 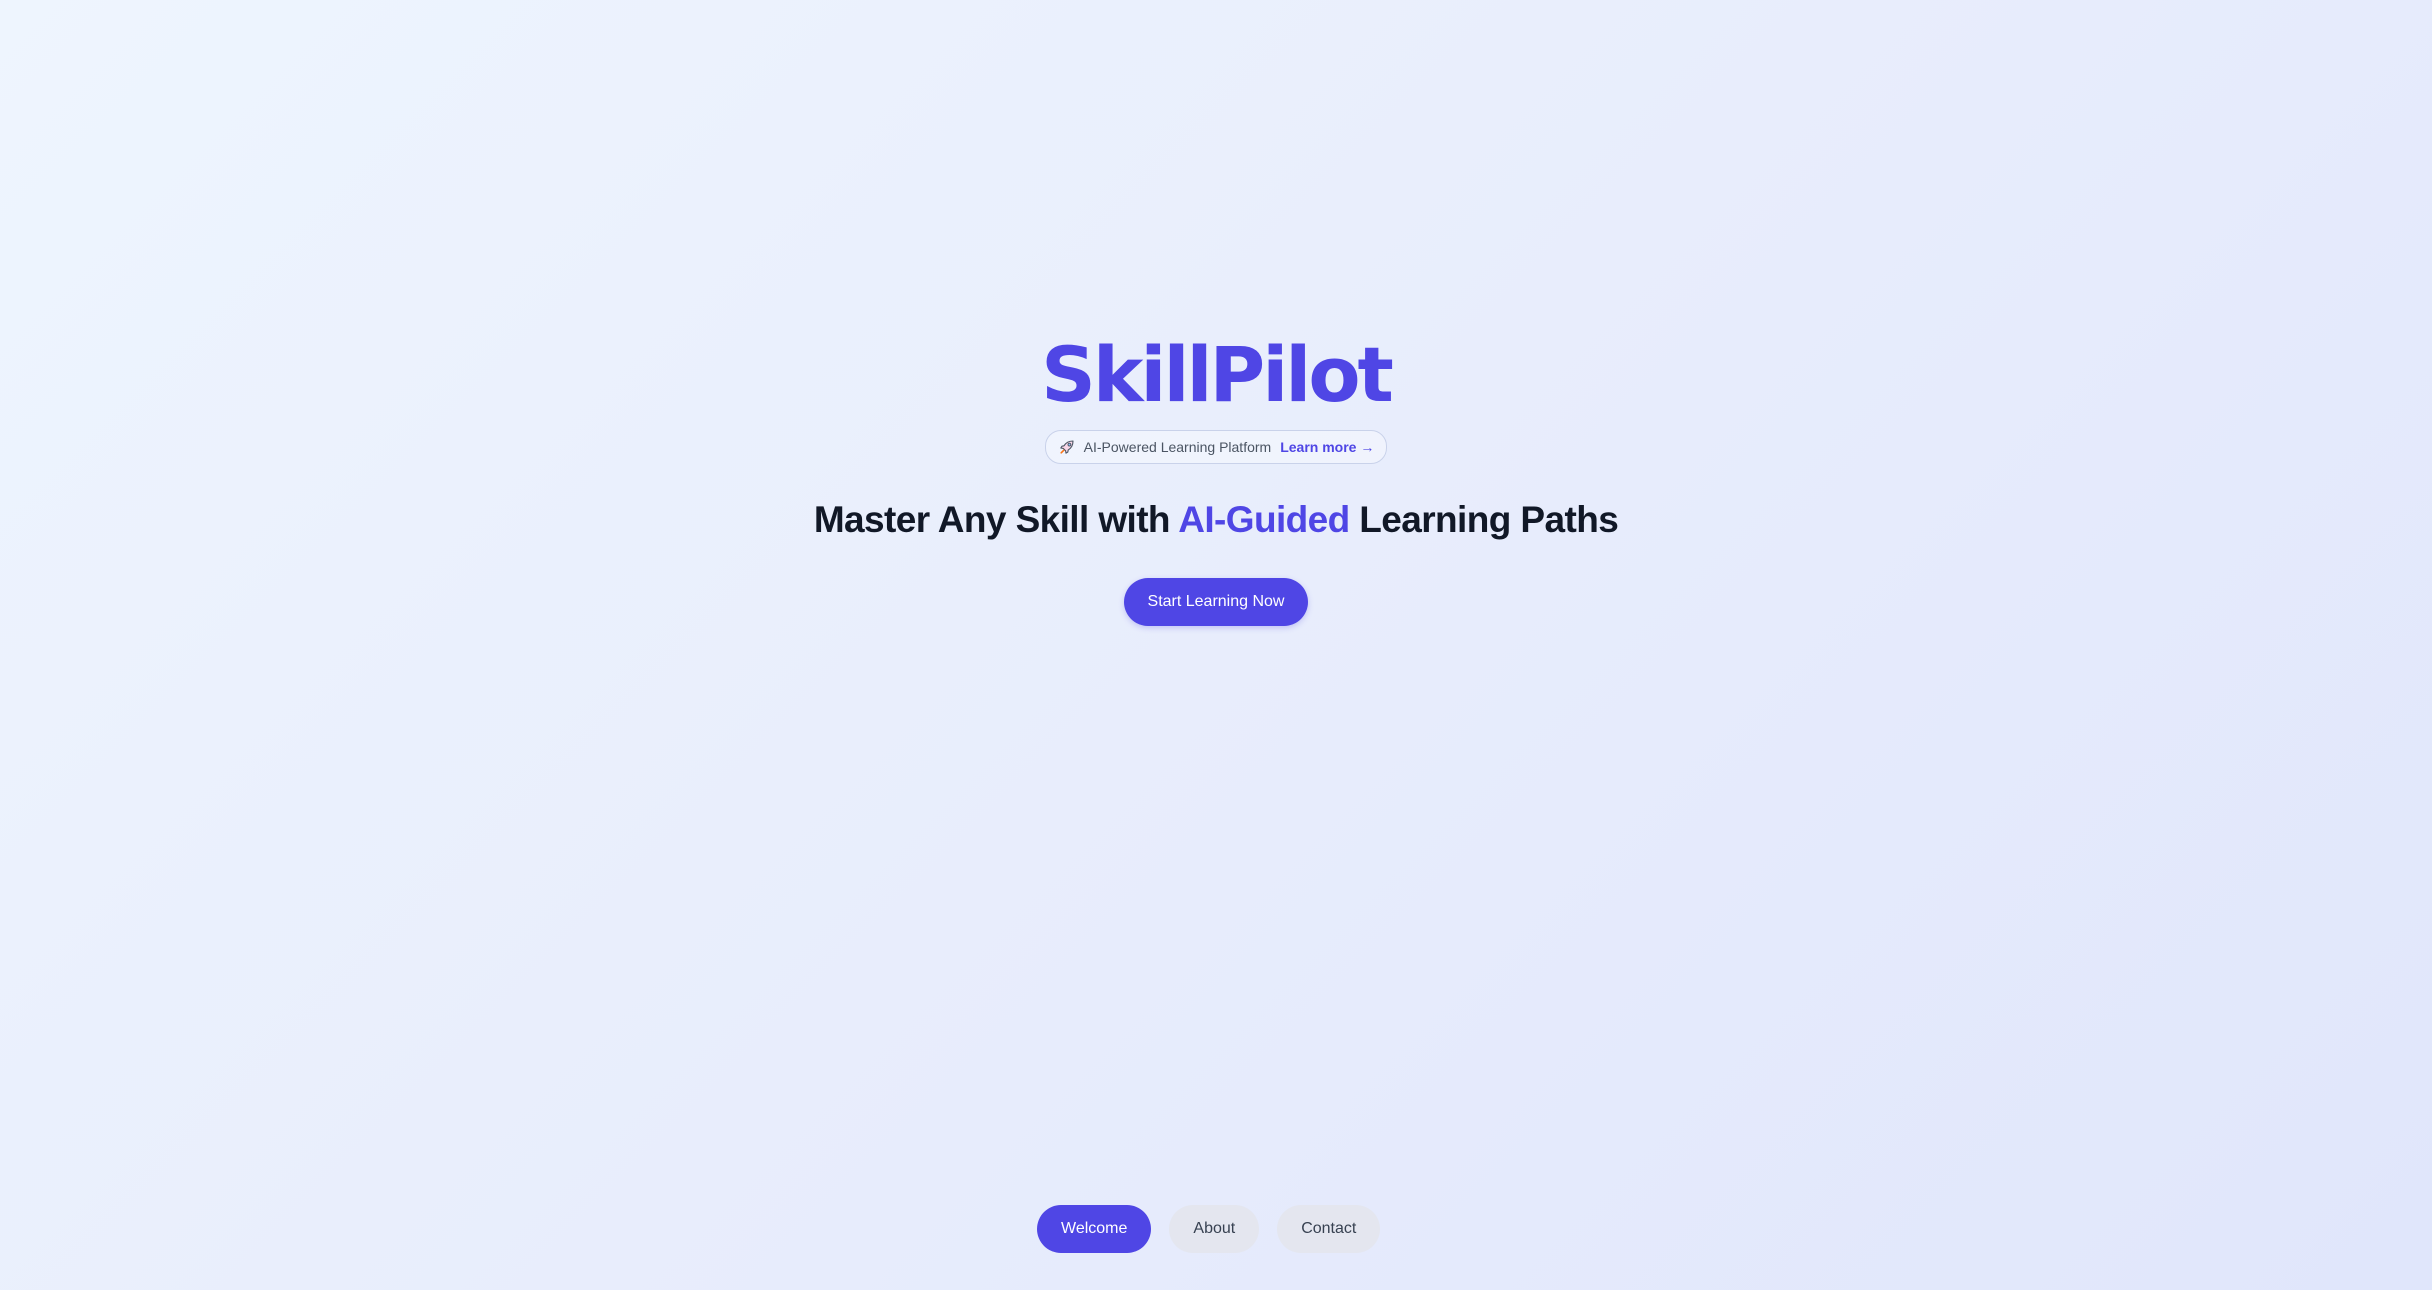 What do you see at coordinates (1214, 1229) in the screenshot?
I see `nav-about-button: About` at bounding box center [1214, 1229].